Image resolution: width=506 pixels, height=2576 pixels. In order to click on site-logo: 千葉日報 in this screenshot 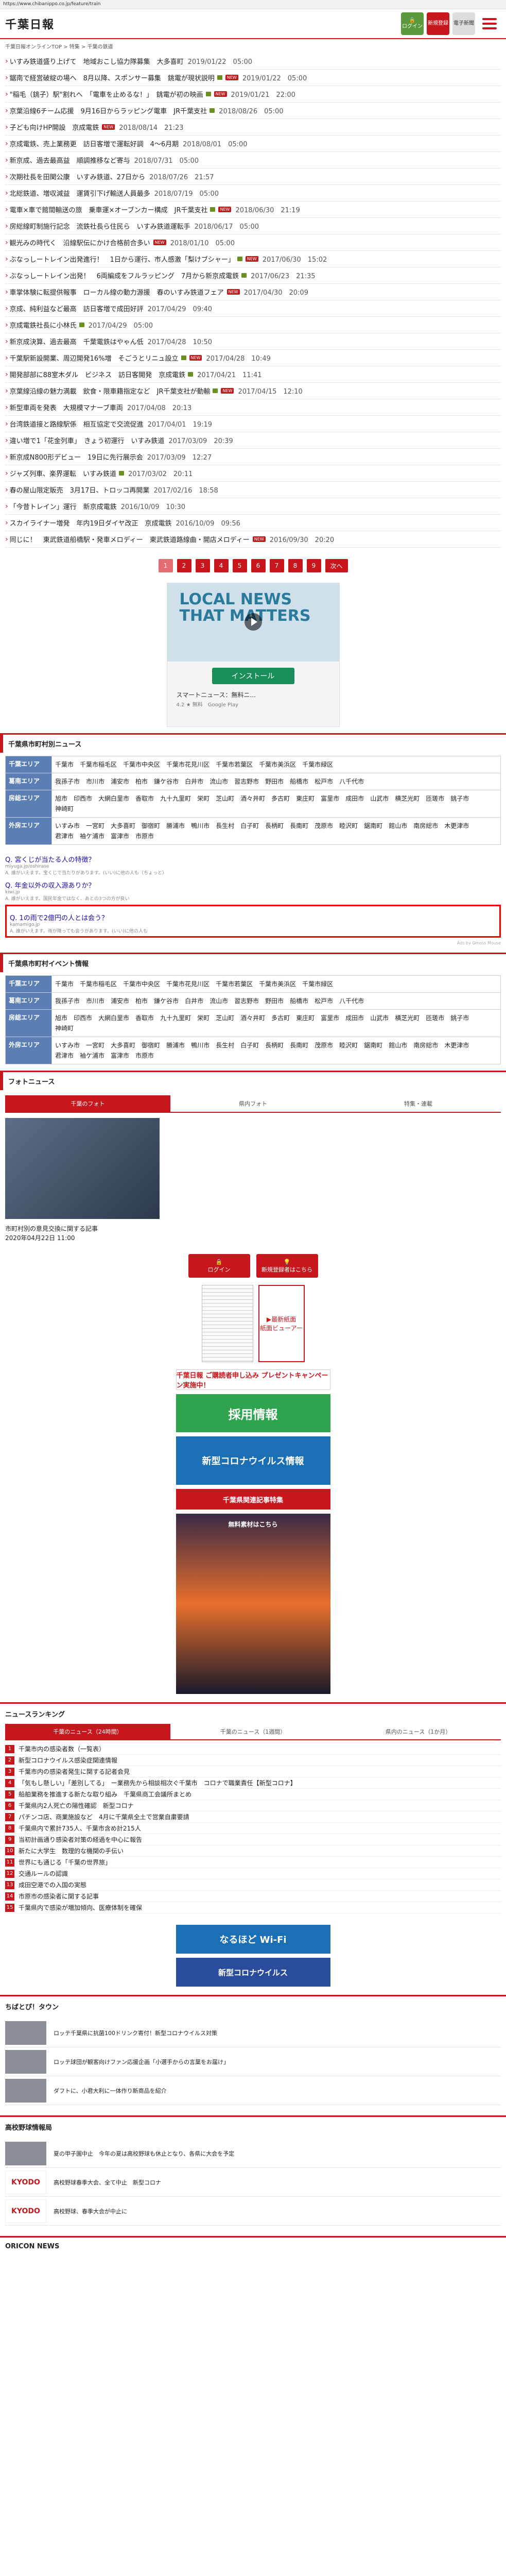, I will do `click(30, 23)`.